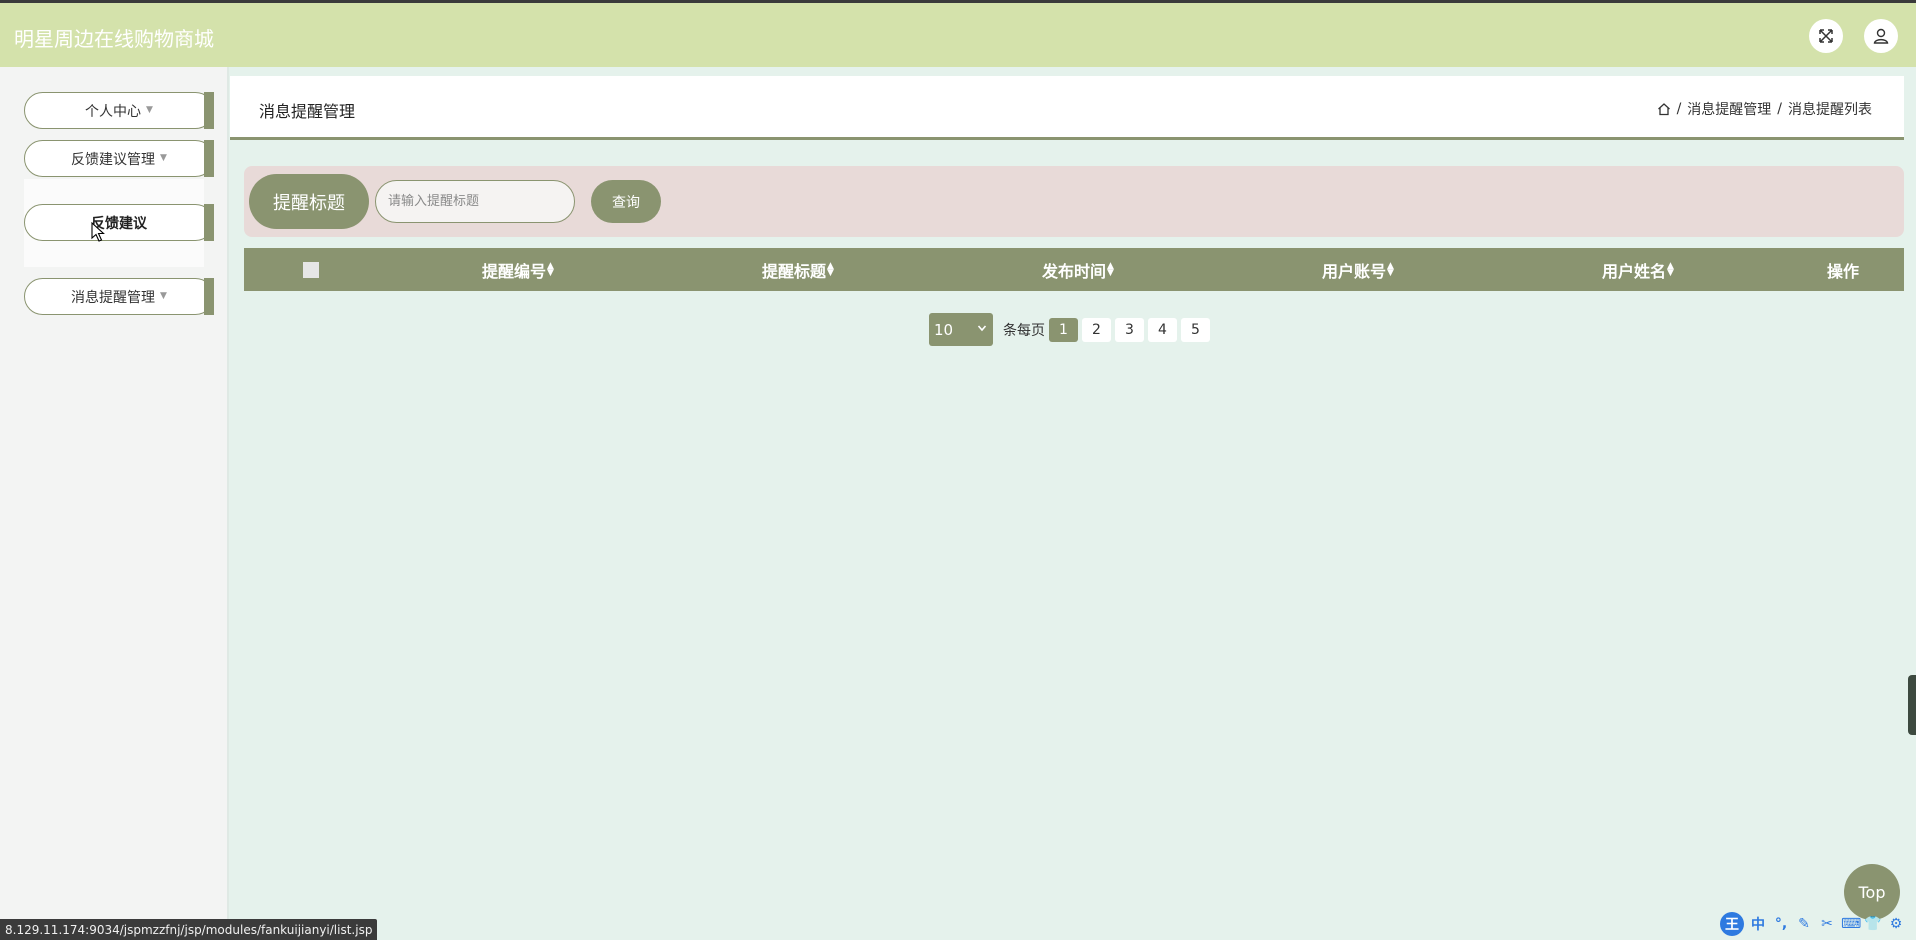 The height and width of the screenshot is (940, 1916). I want to click on column-label: 操作, so click(1843, 271).